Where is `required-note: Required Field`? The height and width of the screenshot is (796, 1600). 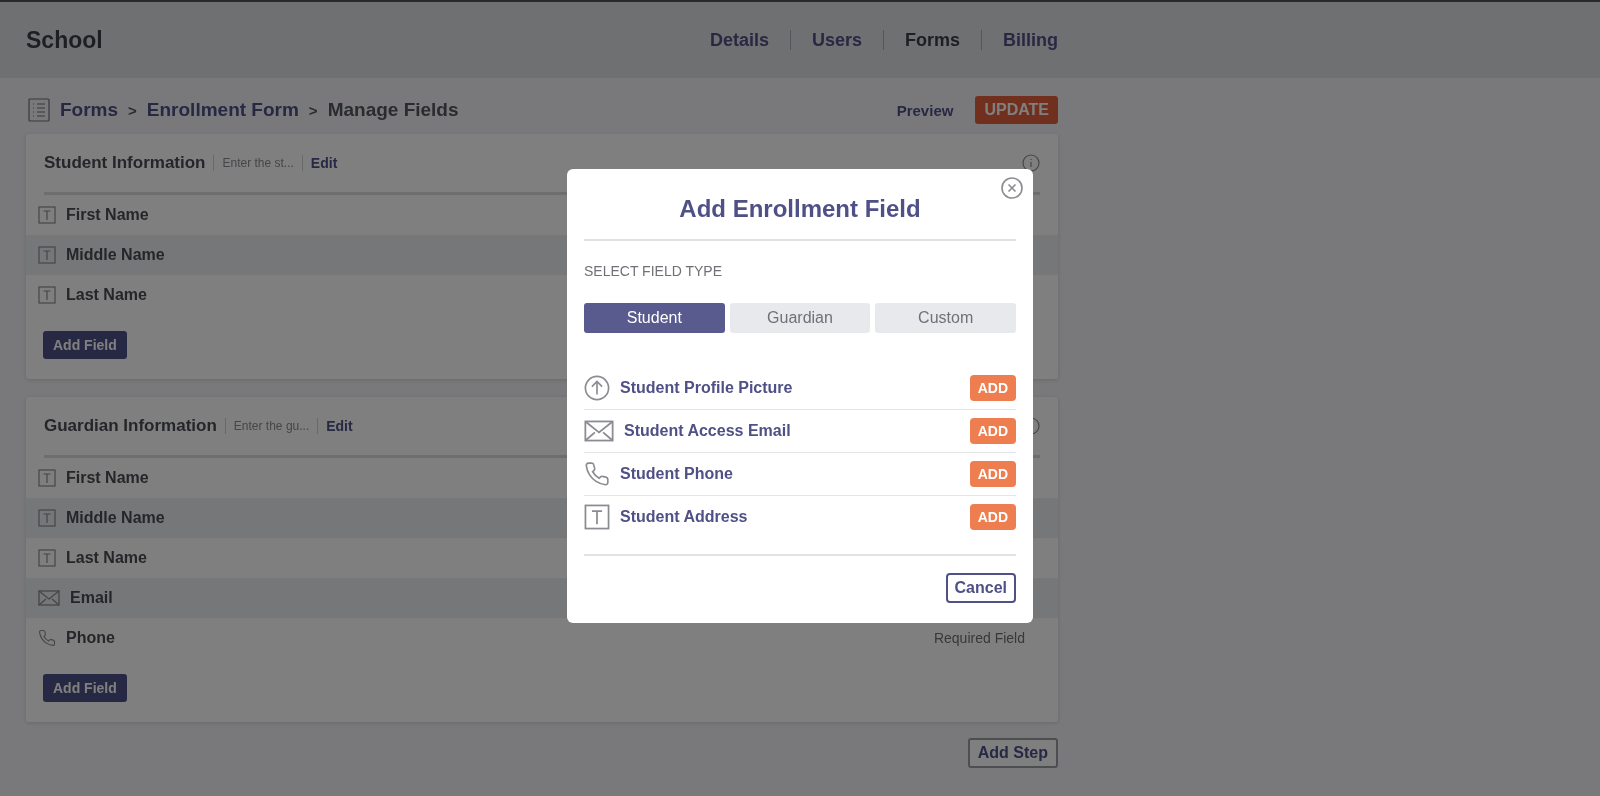 required-note: Required Field is located at coordinates (979, 638).